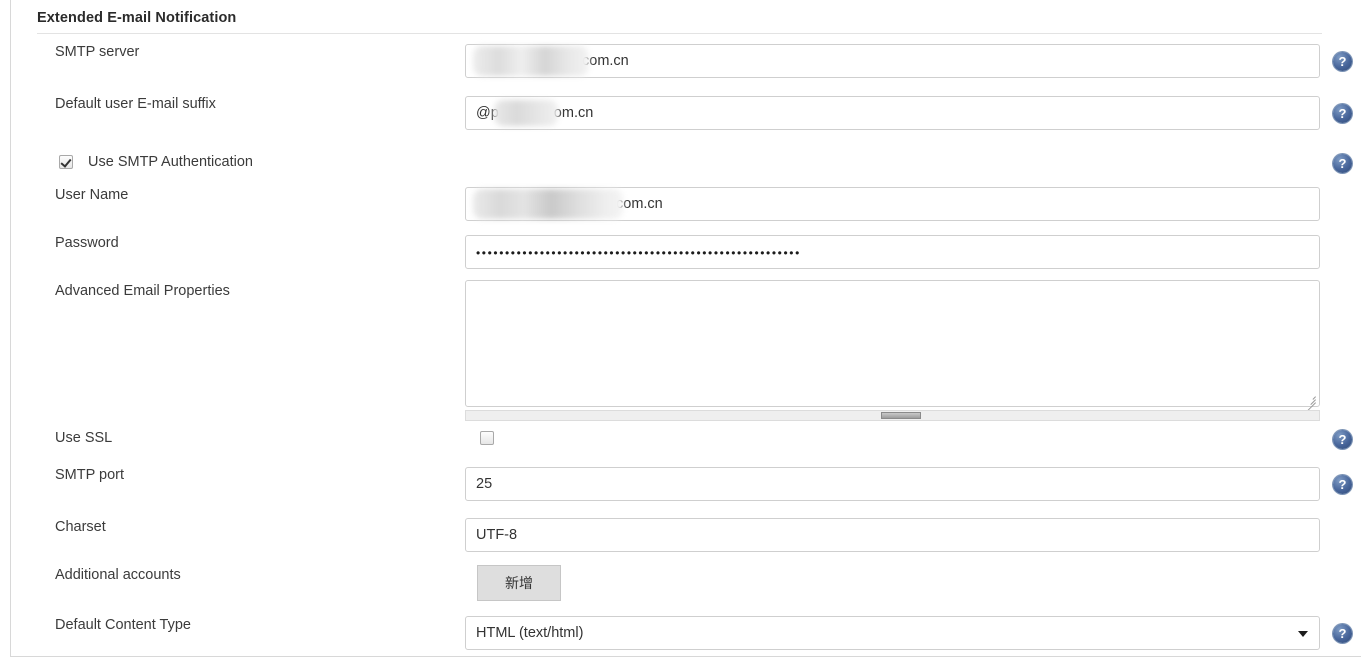 This screenshot has height=660, width=1361. What do you see at coordinates (679, 33) in the screenshot?
I see `title-divider` at bounding box center [679, 33].